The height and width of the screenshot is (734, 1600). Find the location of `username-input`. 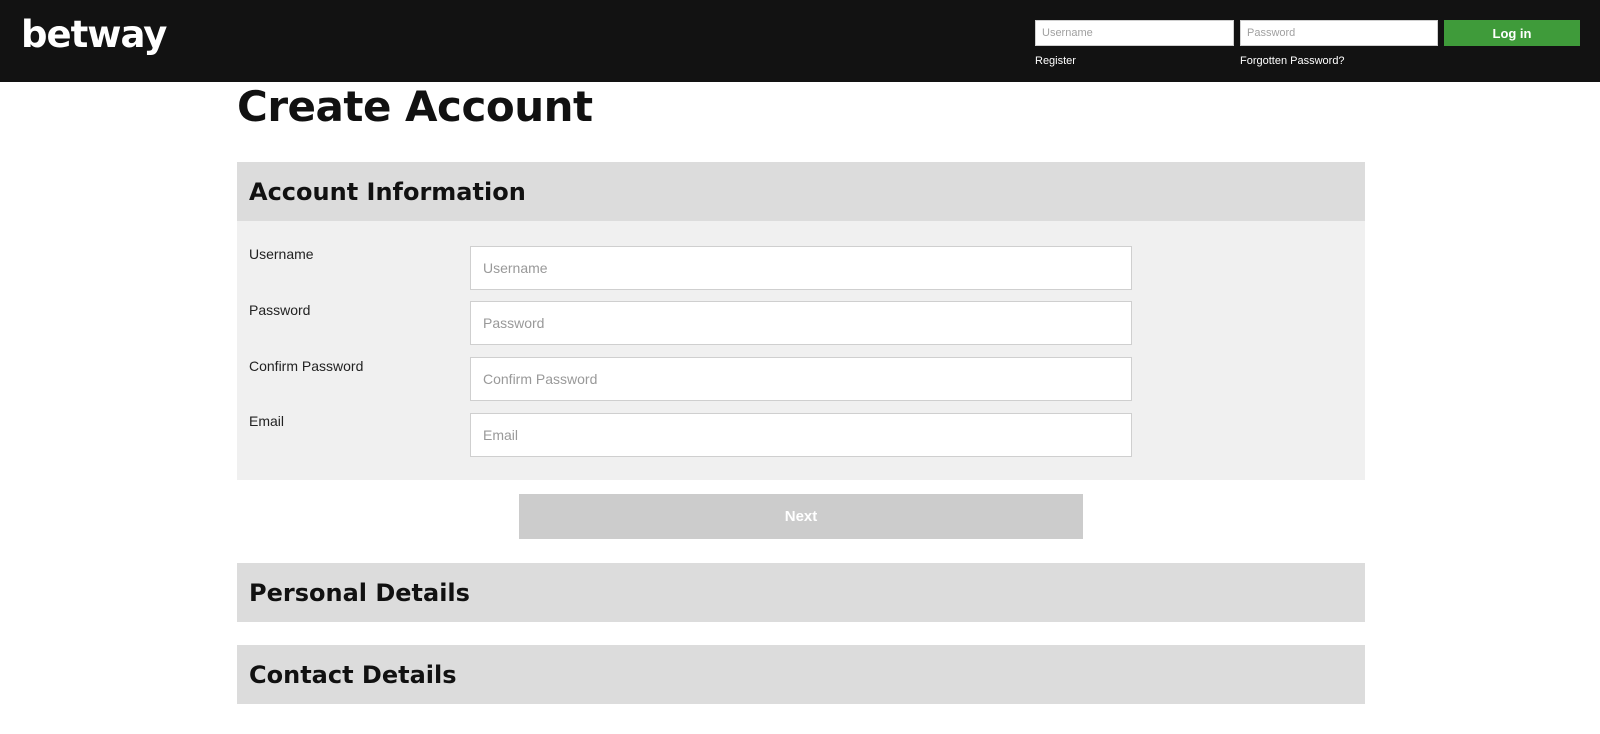

username-input is located at coordinates (801, 268).